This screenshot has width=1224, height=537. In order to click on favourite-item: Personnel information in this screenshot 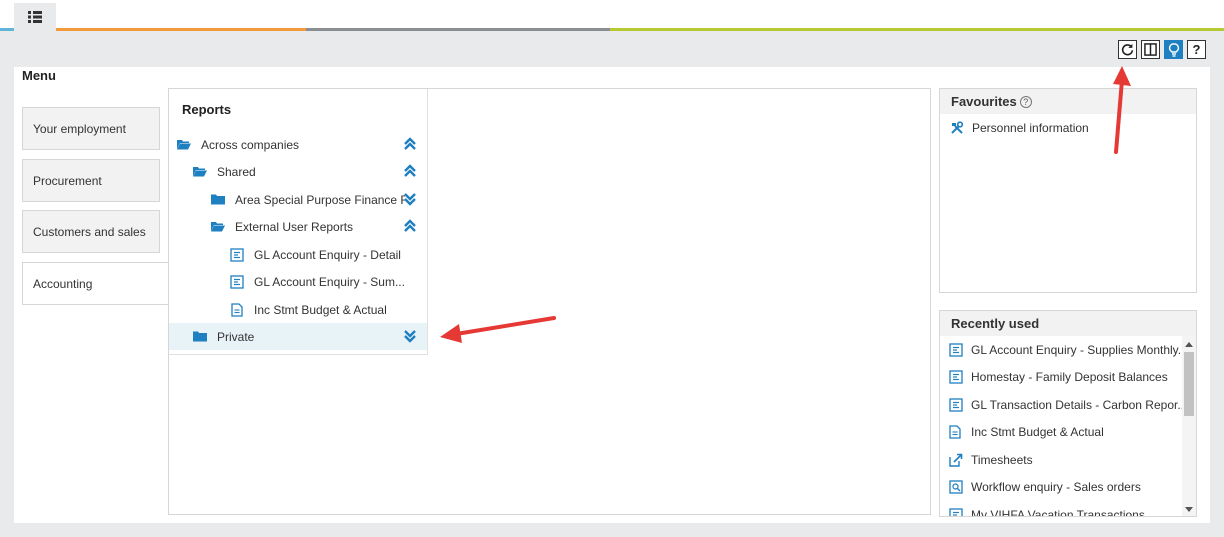, I will do `click(1068, 128)`.